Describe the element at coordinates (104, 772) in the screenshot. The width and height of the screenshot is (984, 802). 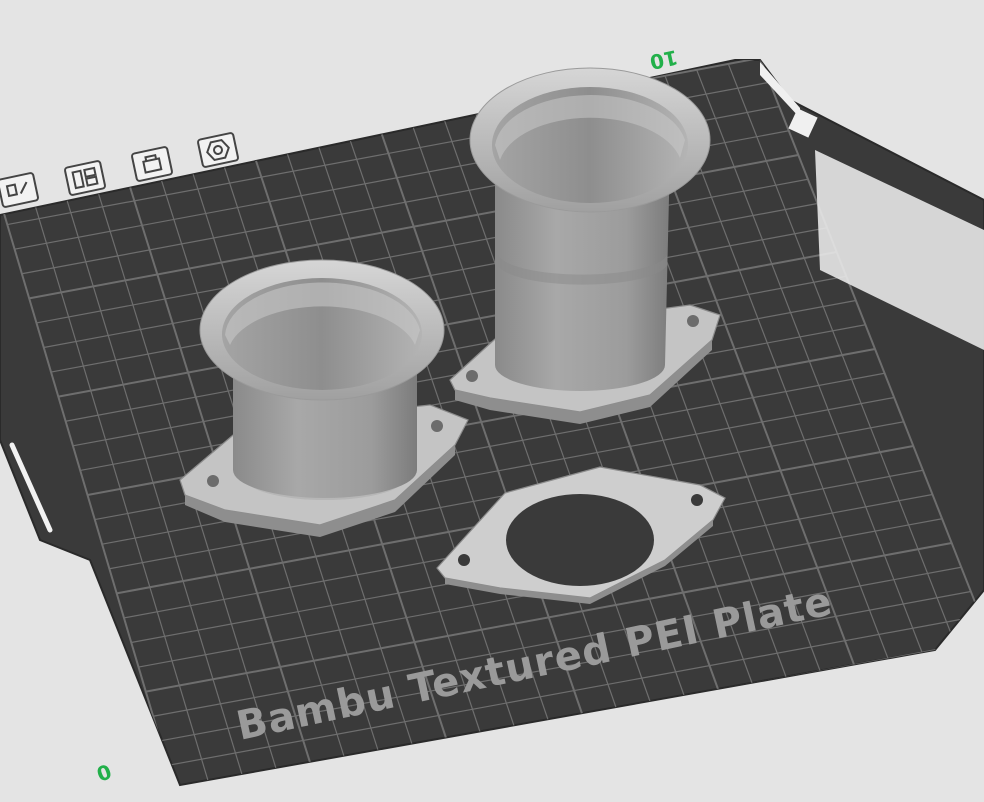
I see `axis-origin-label: 0` at that location.